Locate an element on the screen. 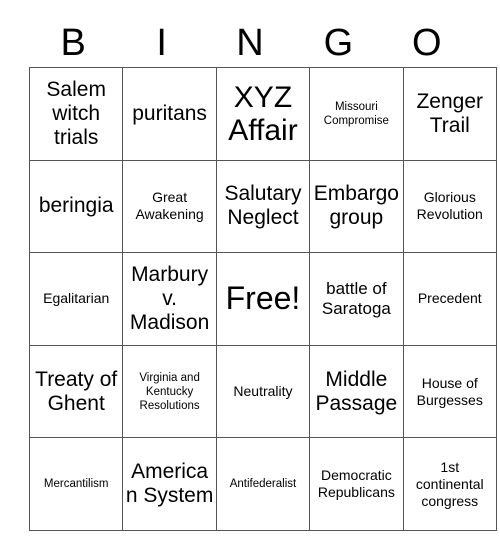  bingo-cell: Marbury v. Madison is located at coordinates (169, 299).